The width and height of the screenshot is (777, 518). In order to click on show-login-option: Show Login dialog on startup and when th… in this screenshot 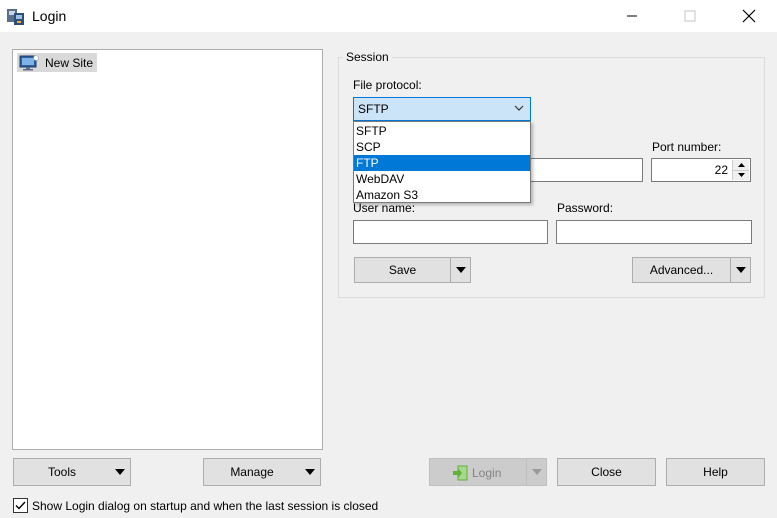, I will do `click(195, 505)`.